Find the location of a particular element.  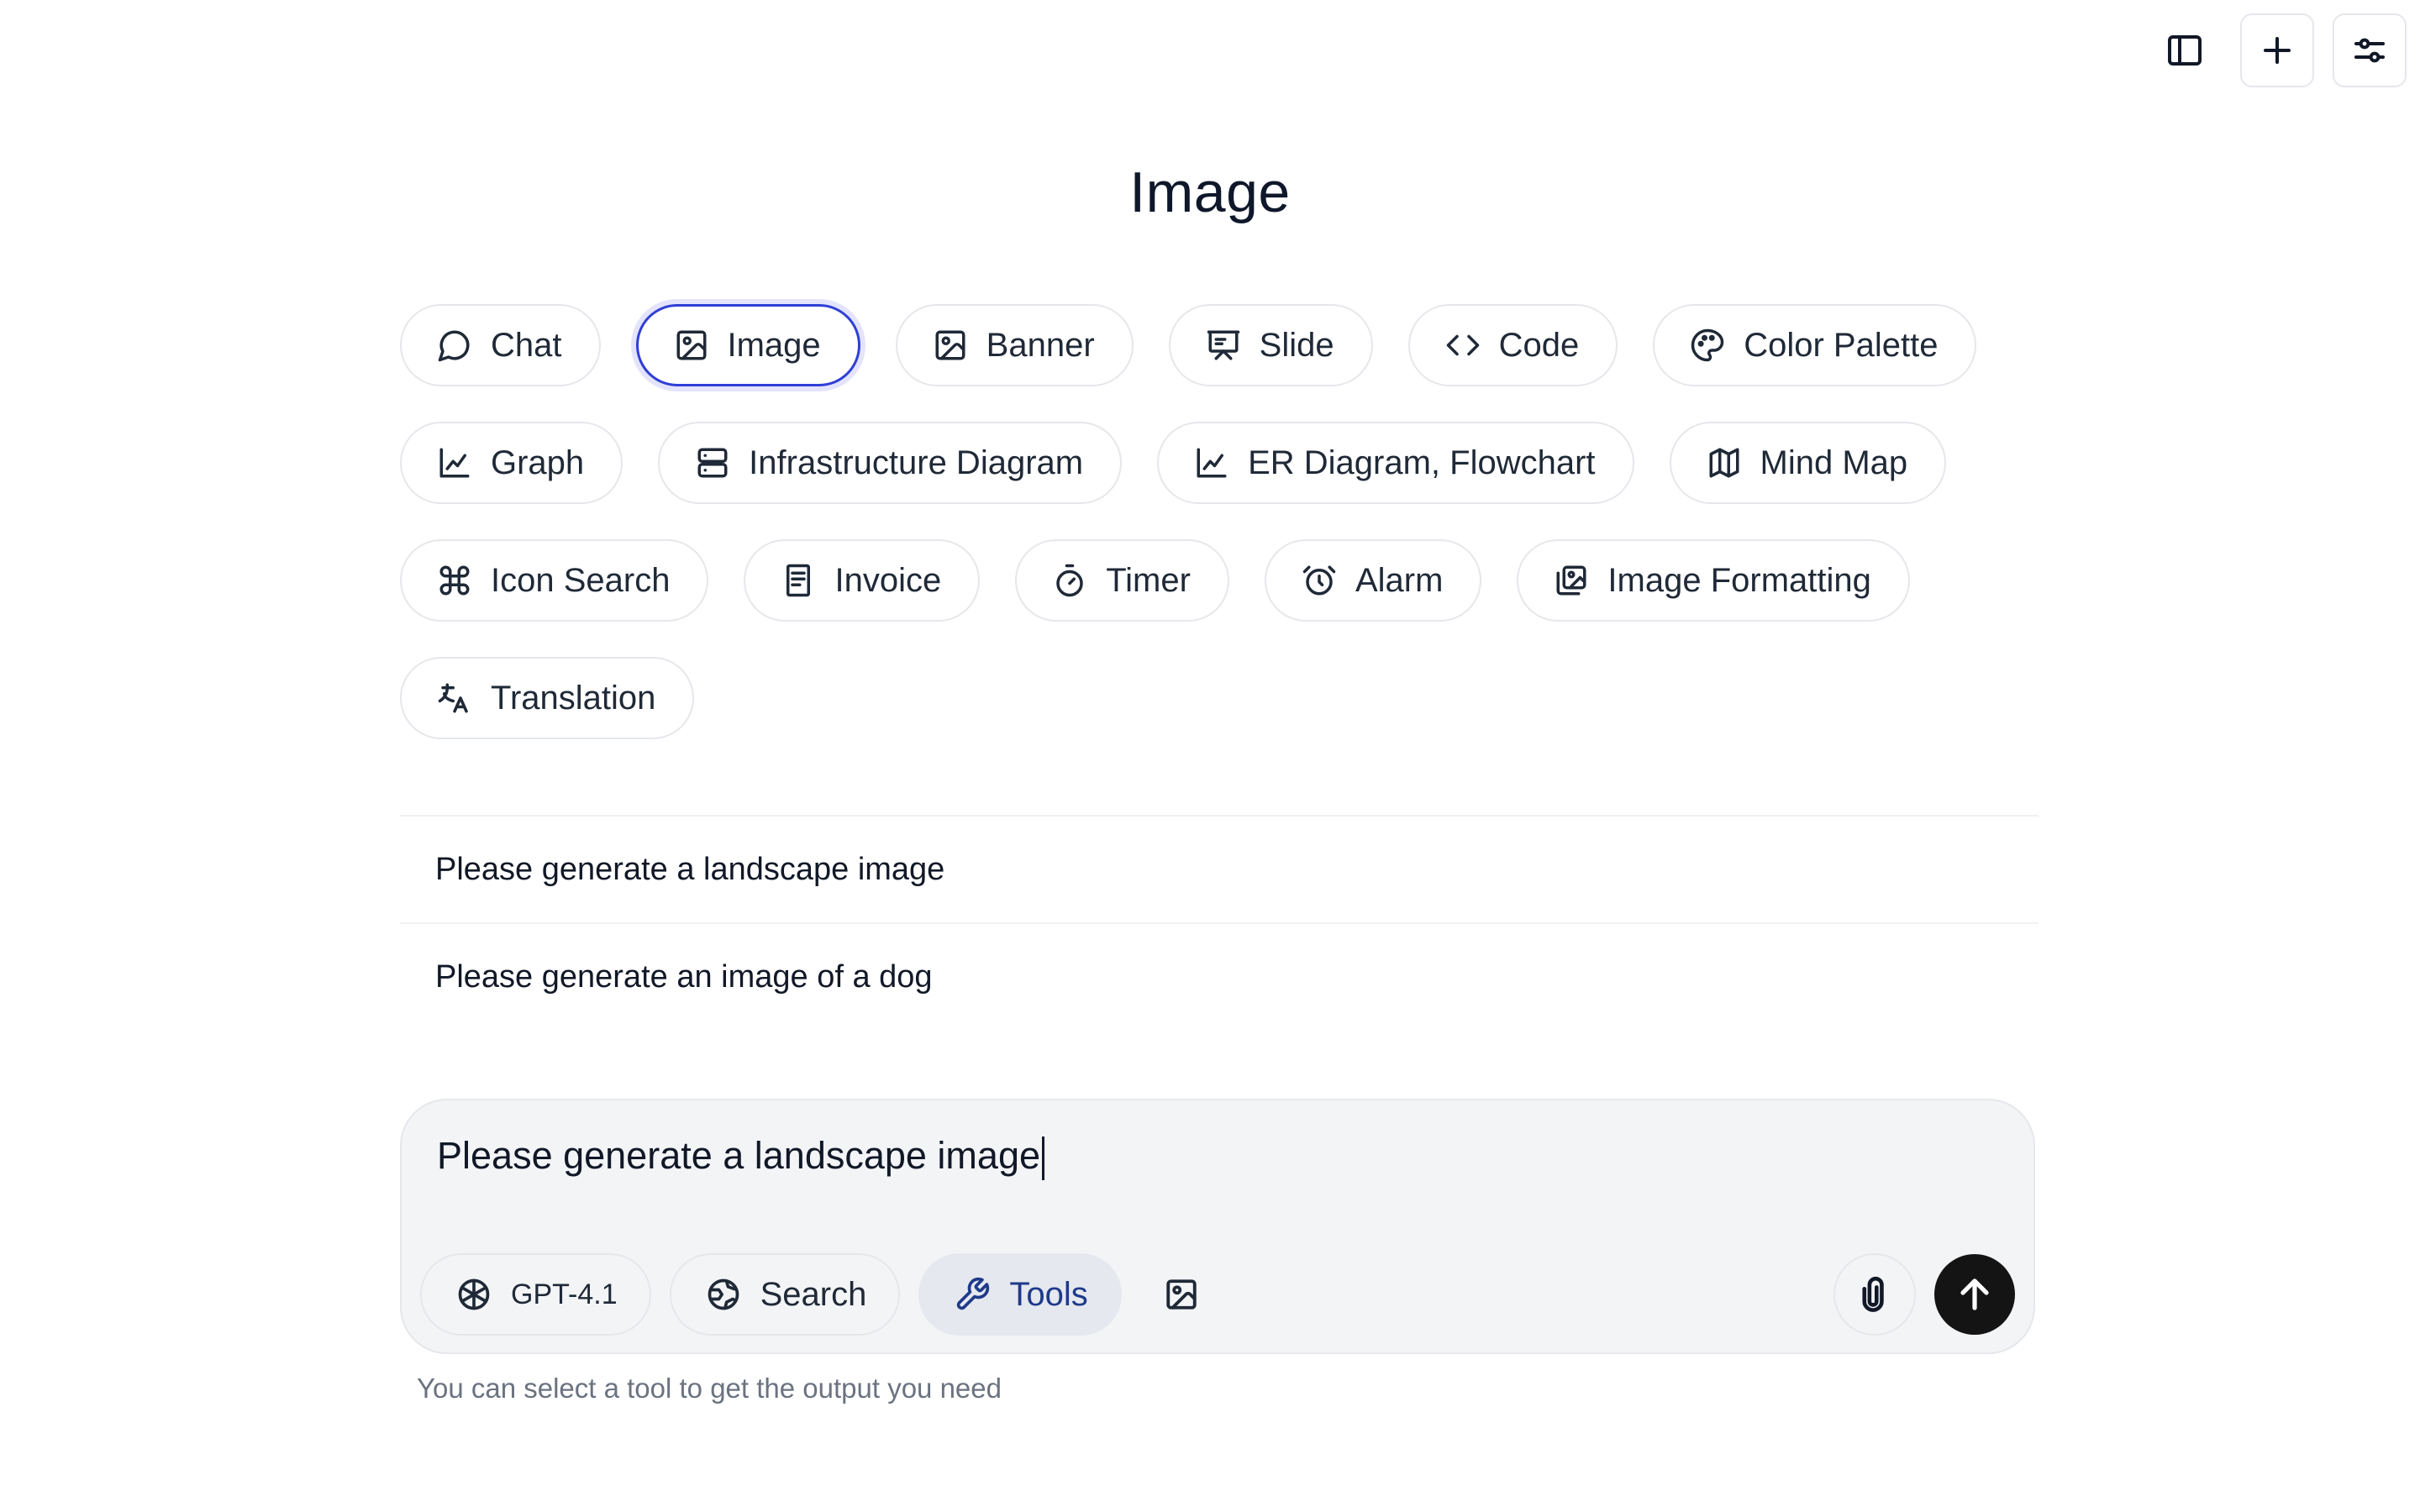

presentation-icon is located at coordinates (1224, 345).